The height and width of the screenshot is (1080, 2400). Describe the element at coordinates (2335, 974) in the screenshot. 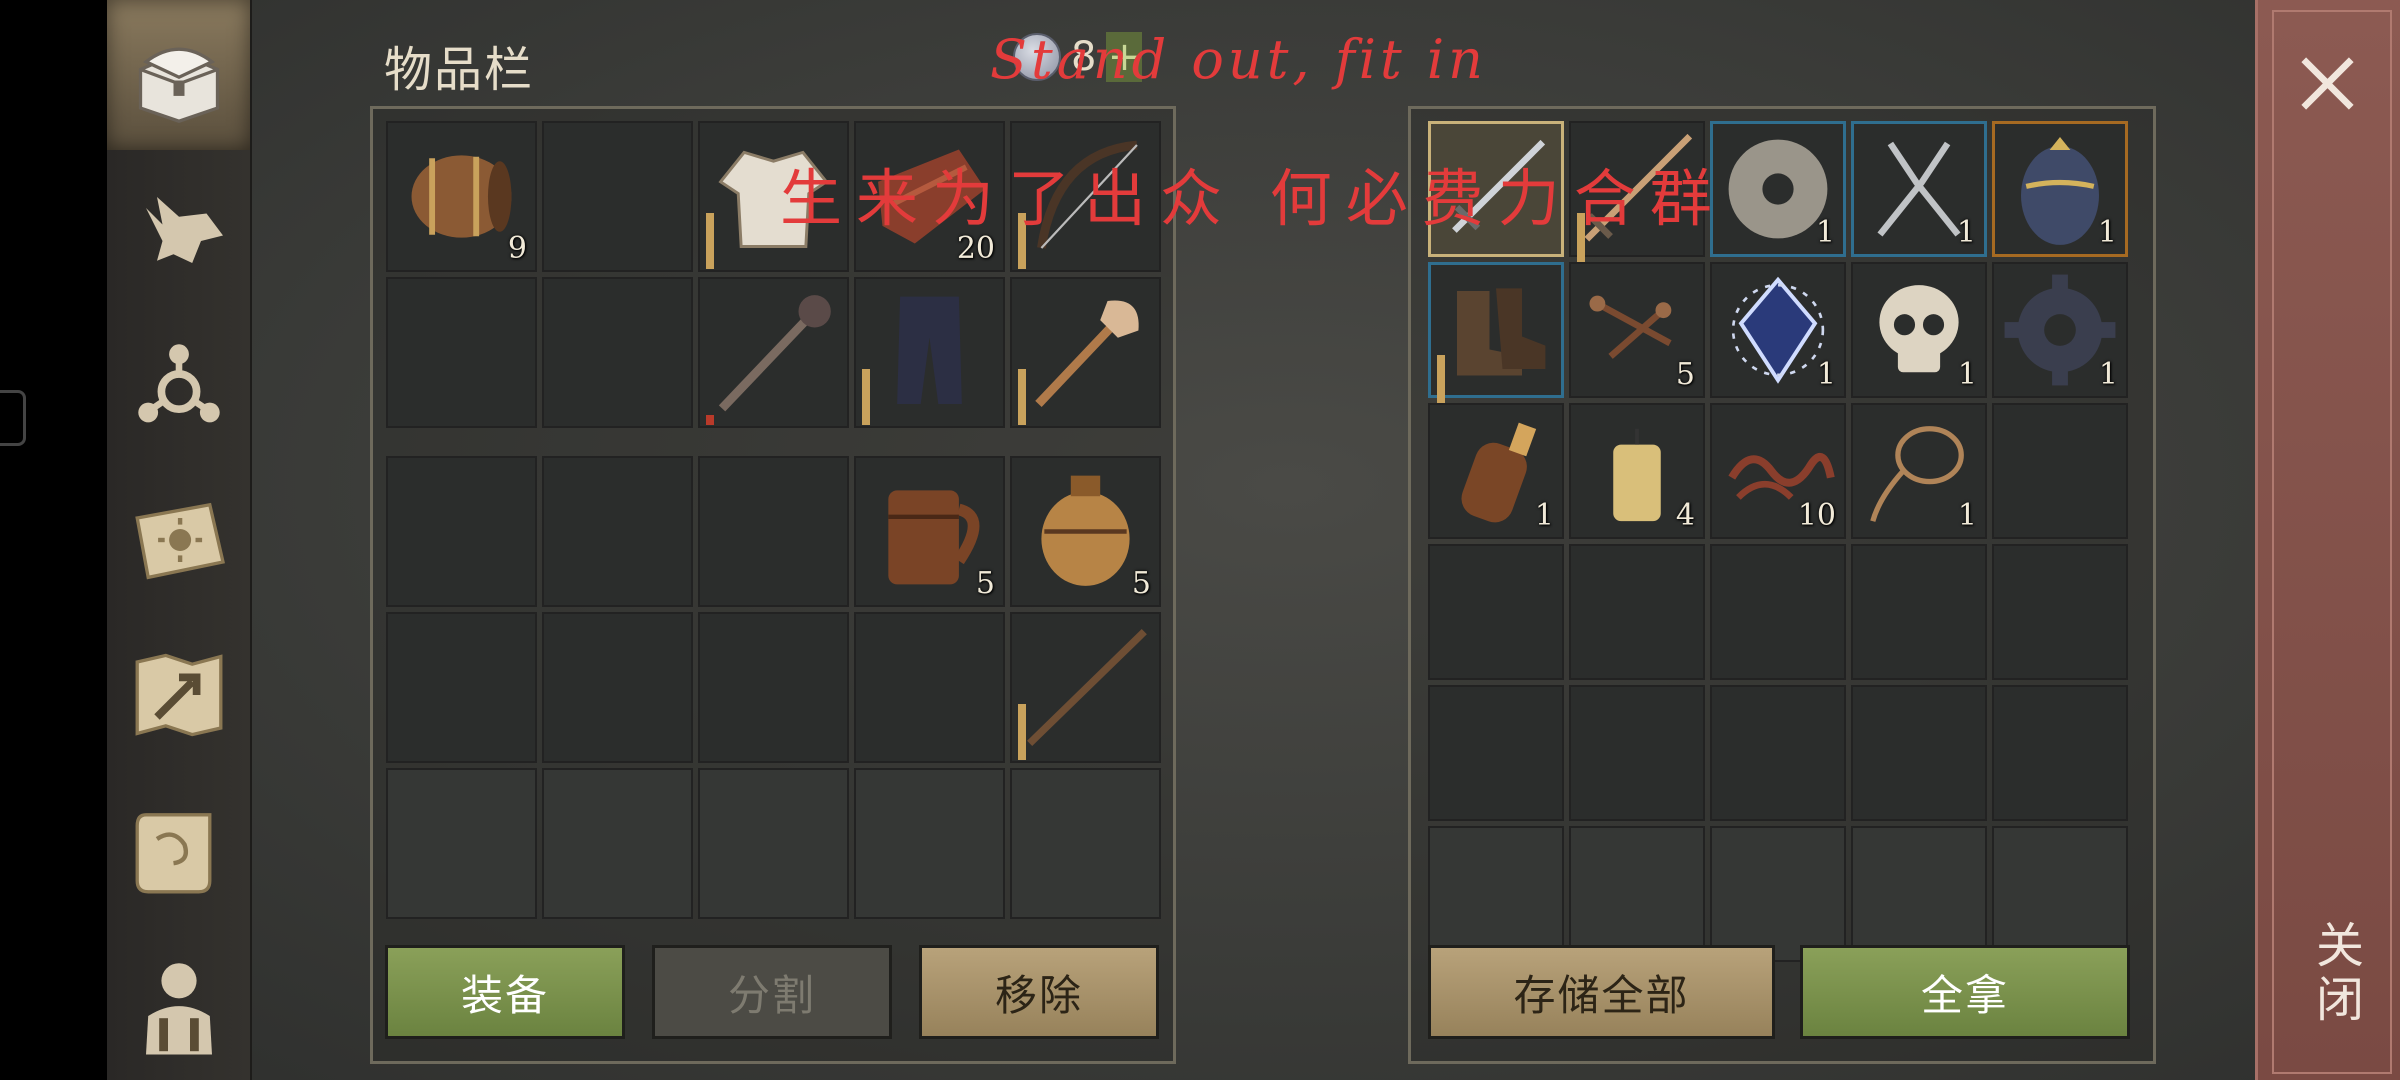

I see `close-label: 关闭` at that location.